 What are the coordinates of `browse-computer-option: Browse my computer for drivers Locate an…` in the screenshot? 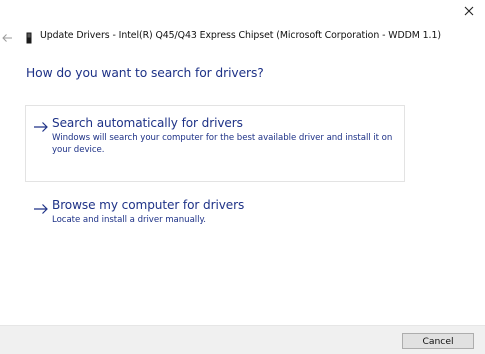 It's located at (215, 215).